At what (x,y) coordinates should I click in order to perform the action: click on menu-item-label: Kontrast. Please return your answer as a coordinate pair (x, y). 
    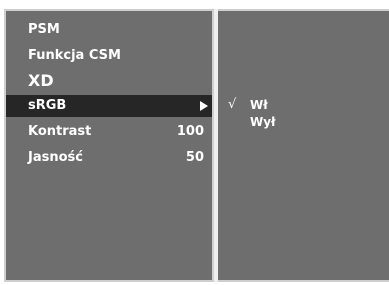
    Looking at the image, I should click on (60, 131).